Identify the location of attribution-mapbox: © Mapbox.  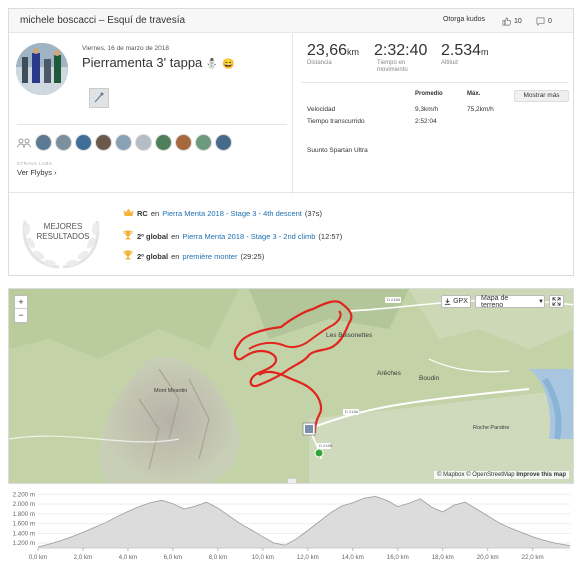
(450, 475).